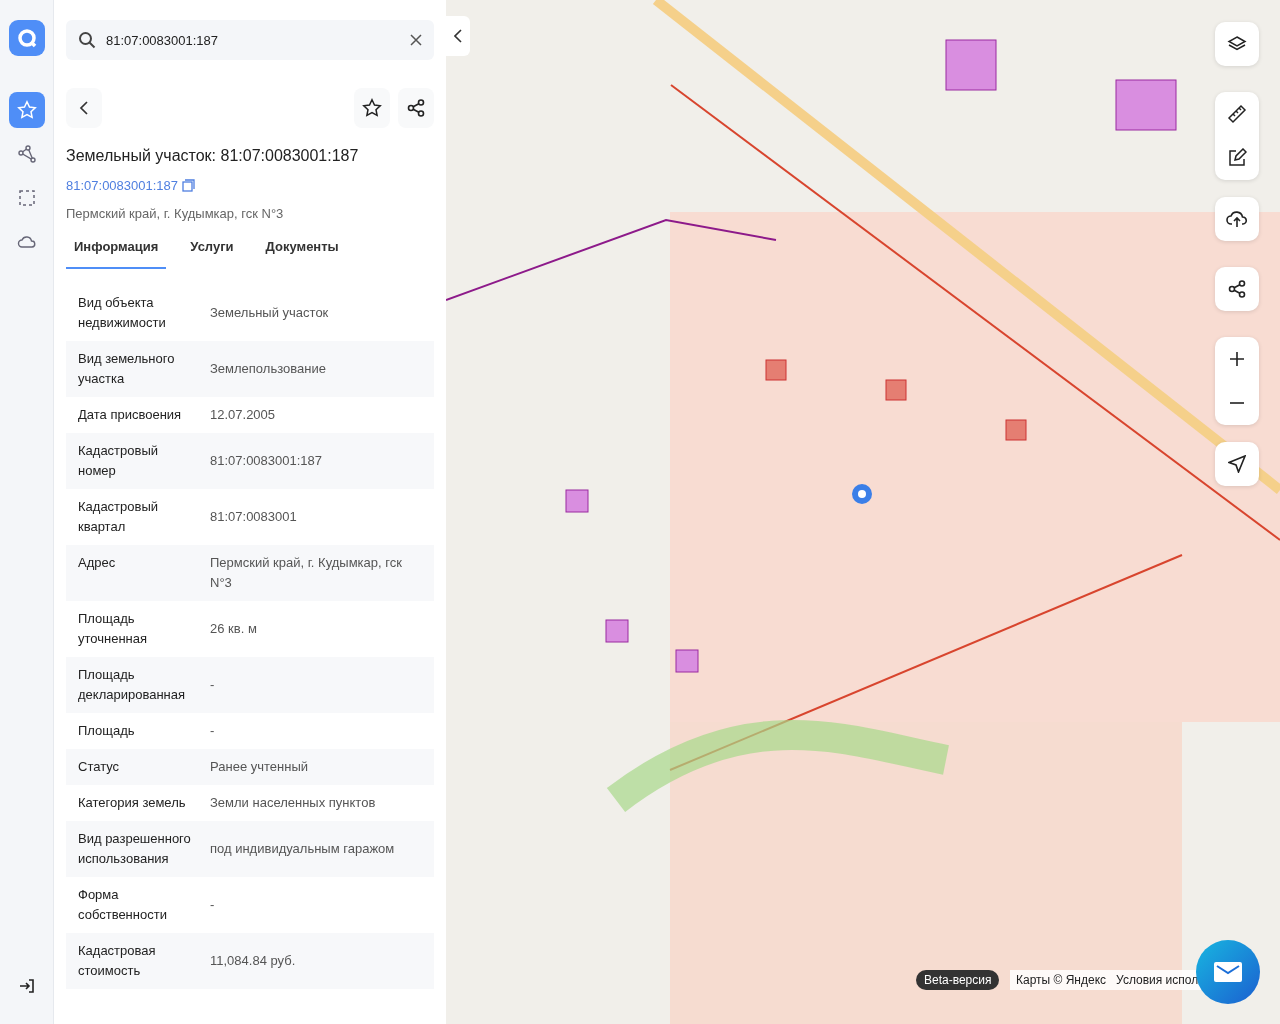 This screenshot has width=1280, height=1024. Describe the element at coordinates (99, 766) in the screenshot. I see `property-label: Статус` at that location.